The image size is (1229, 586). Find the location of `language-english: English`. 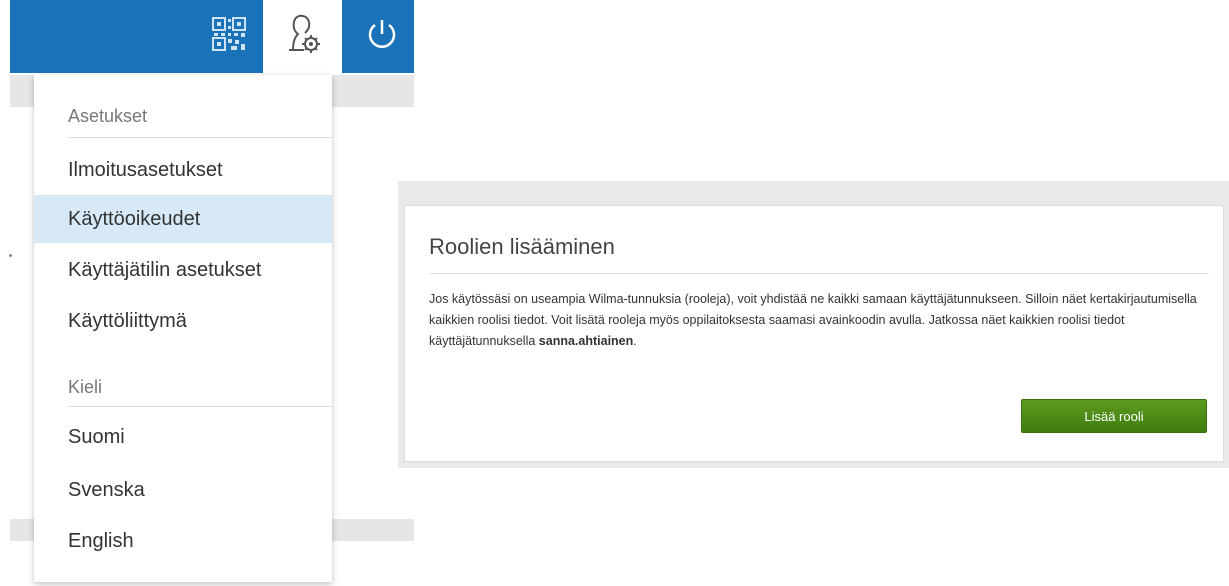

language-english: English is located at coordinates (183, 541).